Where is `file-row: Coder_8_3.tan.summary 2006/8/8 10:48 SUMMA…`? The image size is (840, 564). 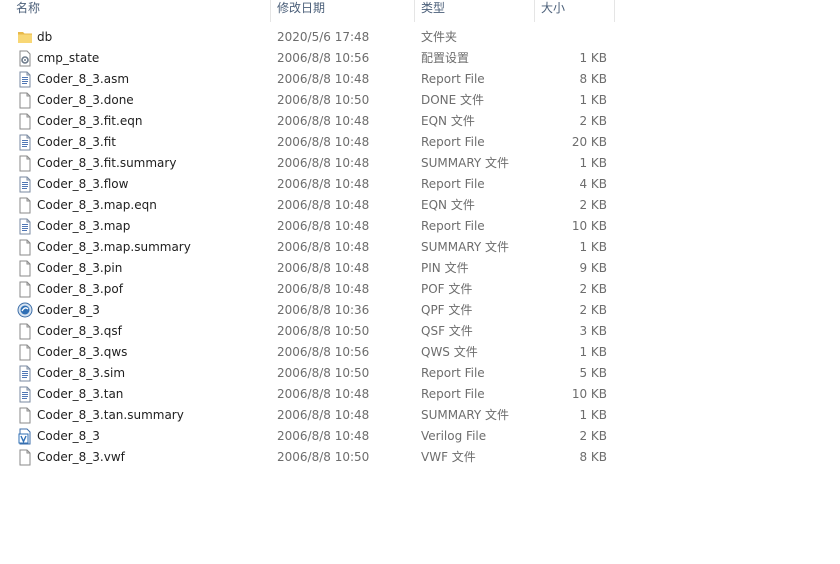
file-row: Coder_8_3.tan.summary 2006/8/8 10:48 SUMMA… is located at coordinates (320, 415).